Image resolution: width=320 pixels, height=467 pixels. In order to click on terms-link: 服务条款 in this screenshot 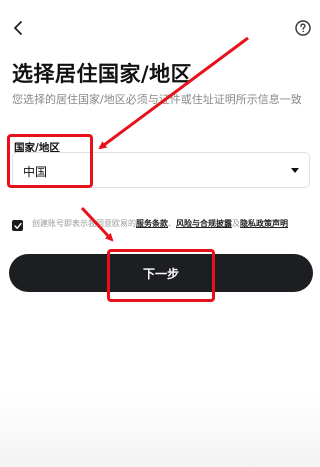, I will do `click(152, 223)`.